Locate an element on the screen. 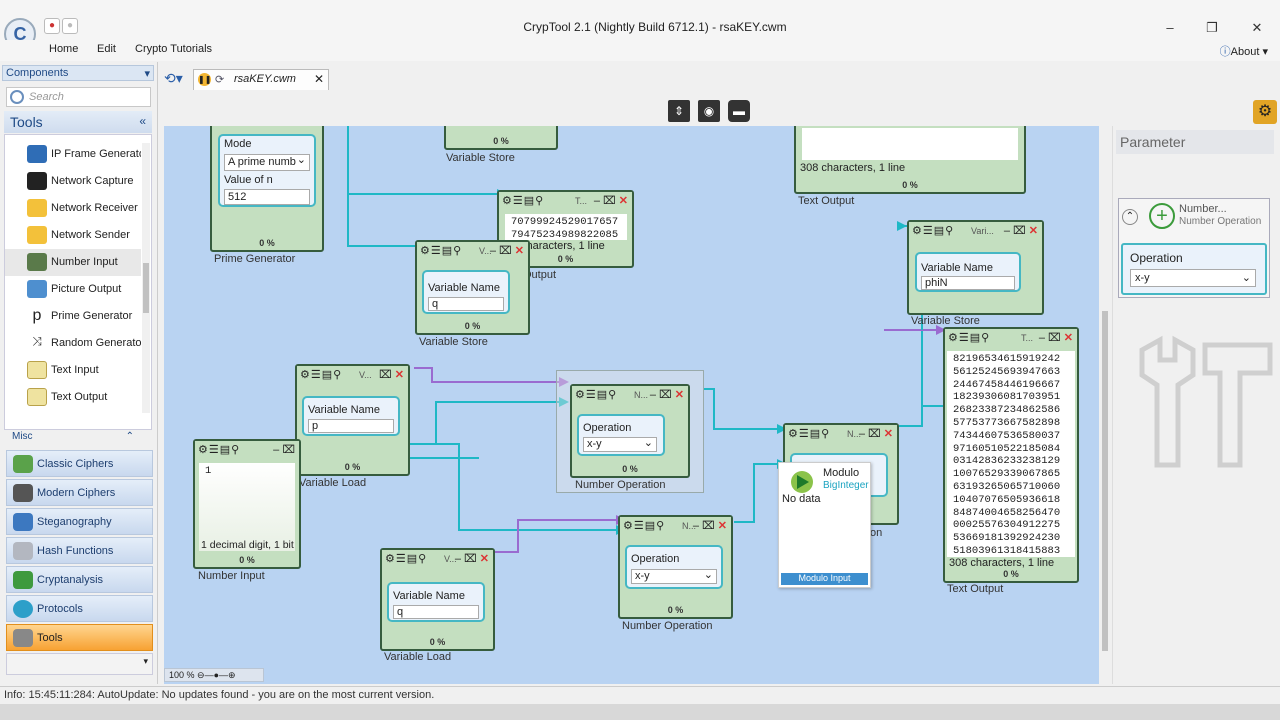  parameter-operation-select: x-y ⌄ is located at coordinates (1193, 278).